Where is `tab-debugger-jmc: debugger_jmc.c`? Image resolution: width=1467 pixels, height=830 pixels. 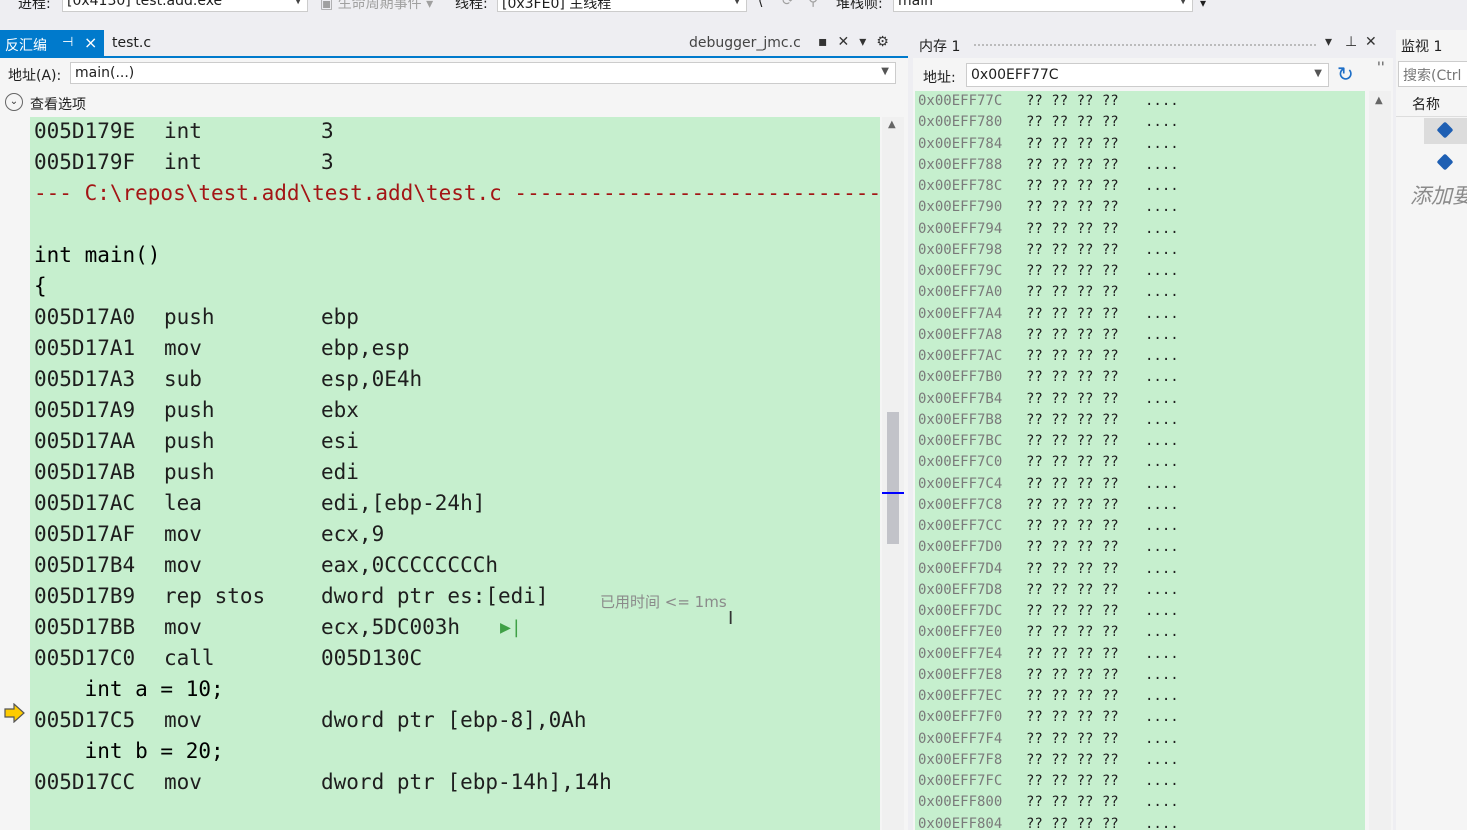
tab-debugger-jmc: debugger_jmc.c is located at coordinates (745, 43).